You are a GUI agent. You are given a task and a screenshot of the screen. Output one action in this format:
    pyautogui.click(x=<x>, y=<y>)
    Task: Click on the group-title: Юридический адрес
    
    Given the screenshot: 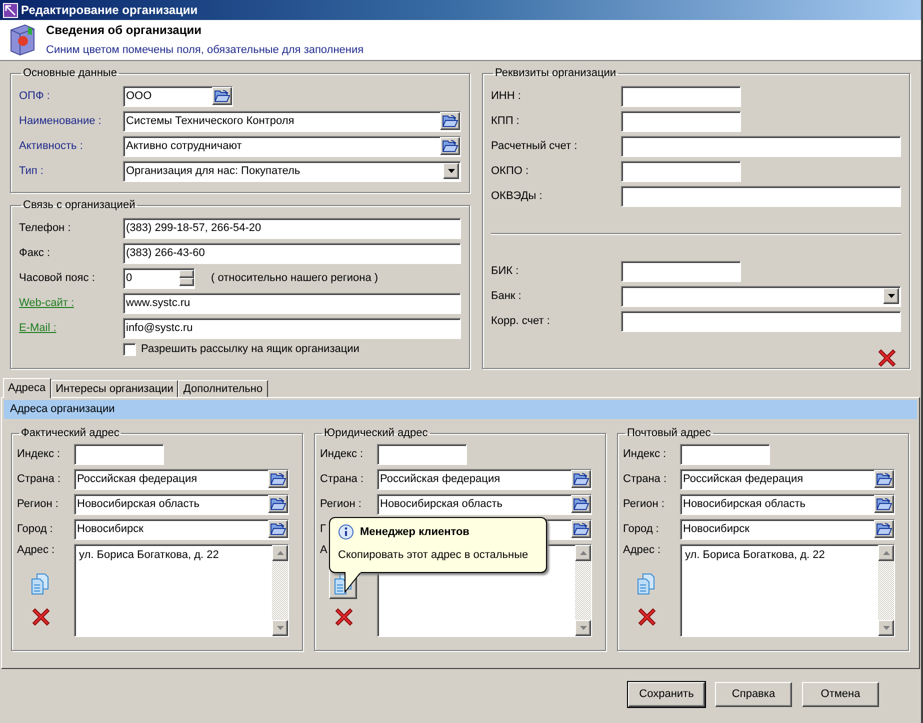 What is the action you would take?
    pyautogui.click(x=376, y=433)
    